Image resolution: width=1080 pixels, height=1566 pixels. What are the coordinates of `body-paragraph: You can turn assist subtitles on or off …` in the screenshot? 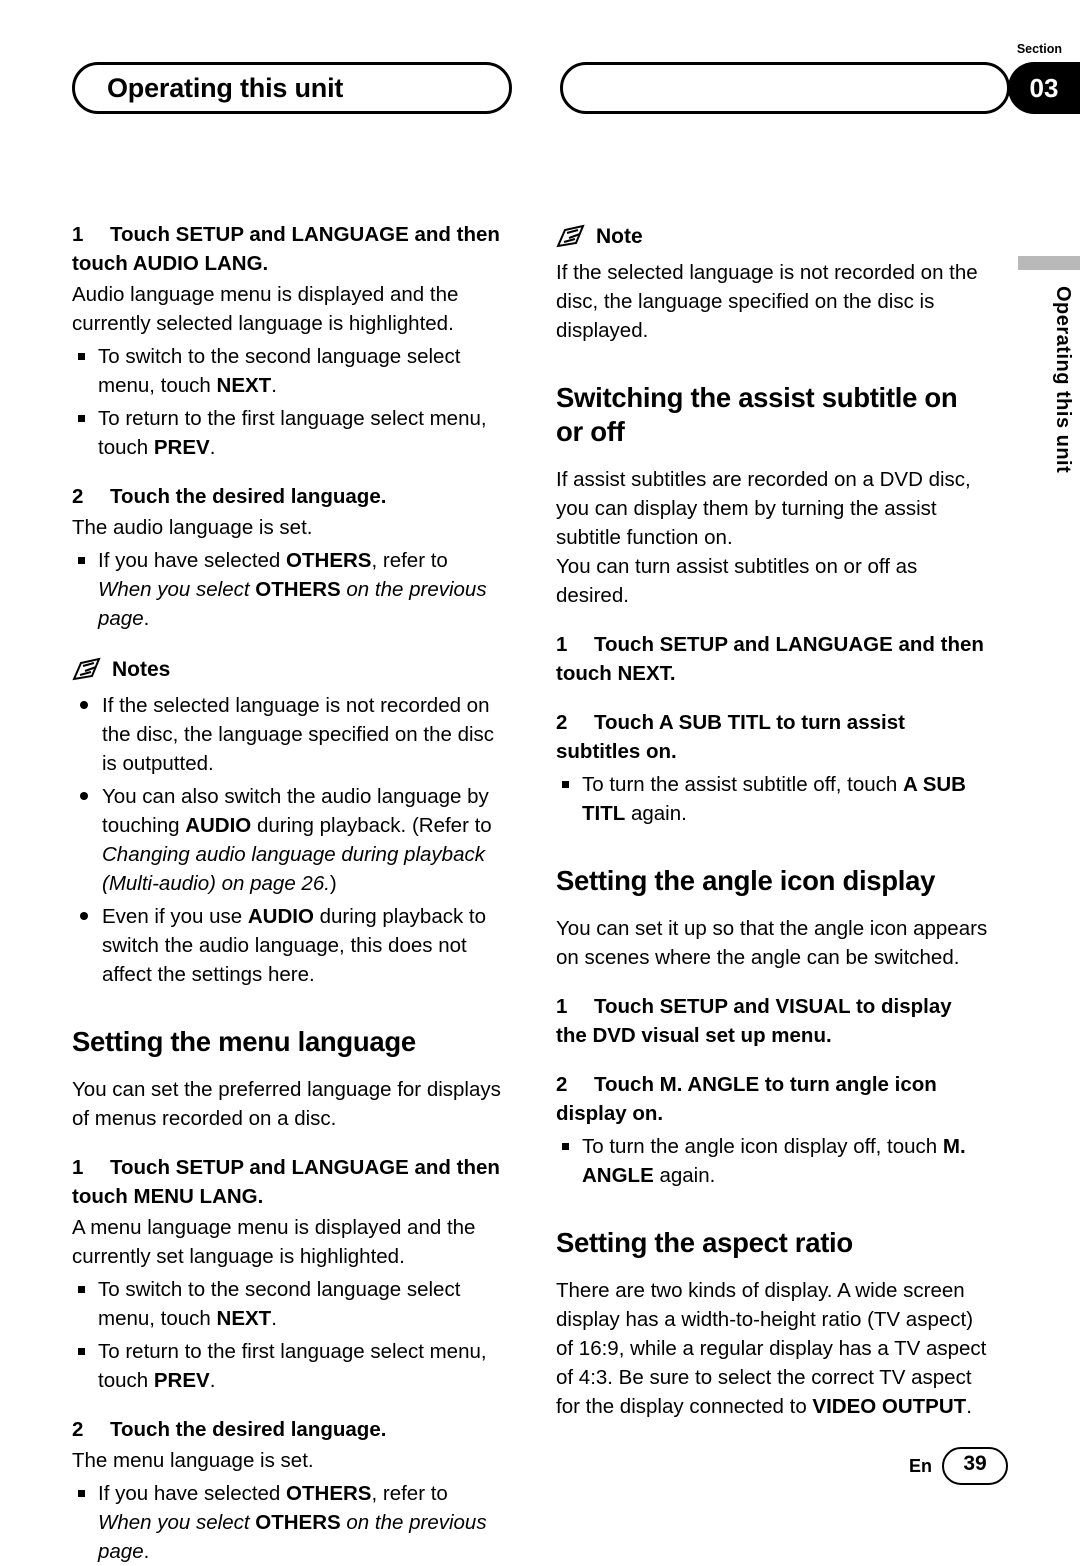 It's located at (737, 581).